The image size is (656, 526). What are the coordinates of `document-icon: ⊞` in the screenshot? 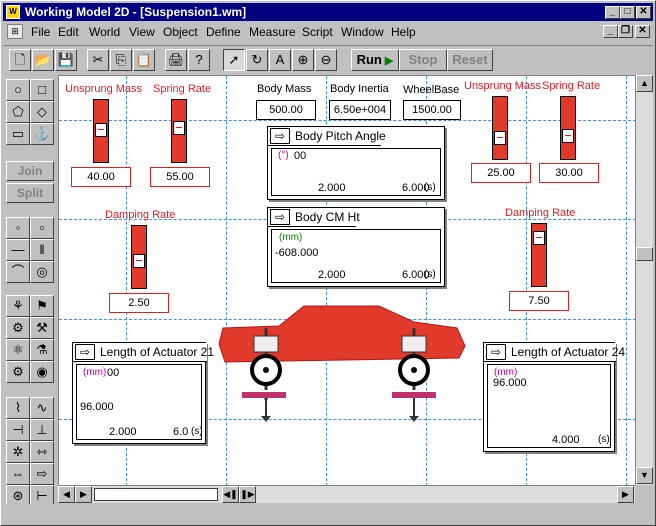 It's located at (15, 31).